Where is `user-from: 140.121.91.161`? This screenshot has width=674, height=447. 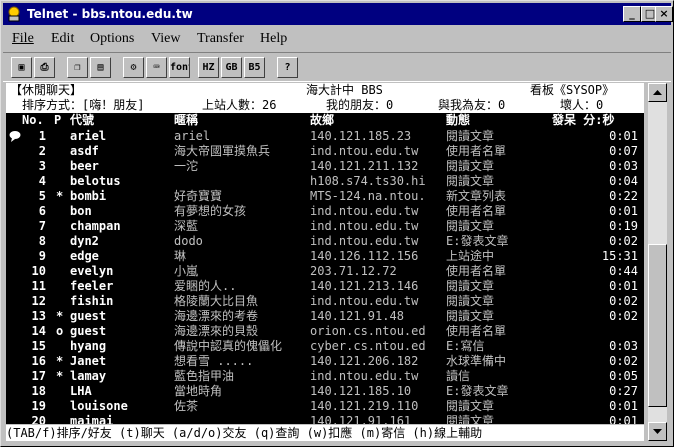
user-from: 140.121.91.161 is located at coordinates (361, 419).